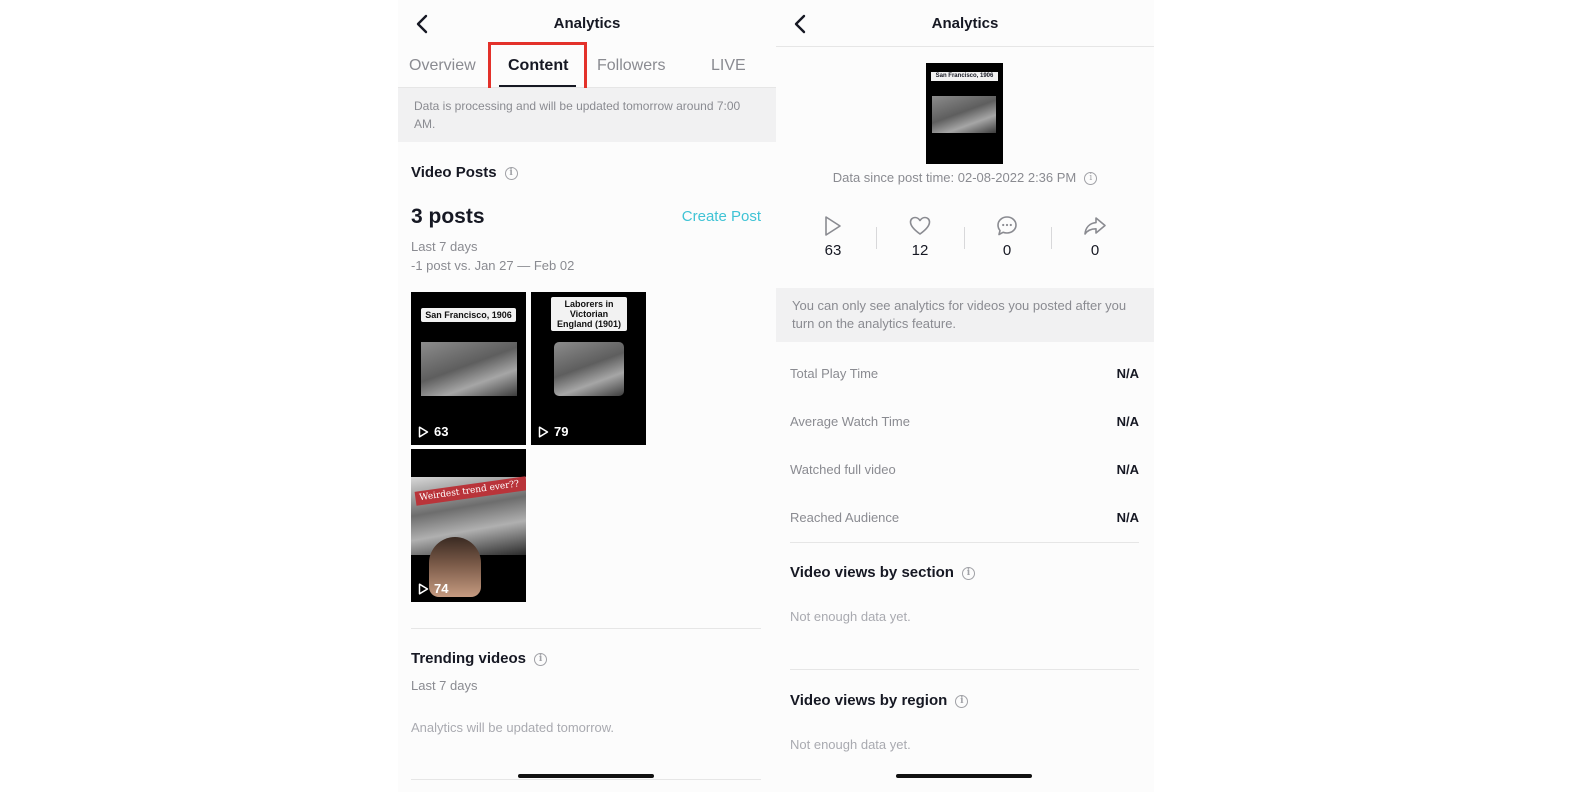 The image size is (1574, 792). I want to click on view-count-value: 79, so click(561, 431).